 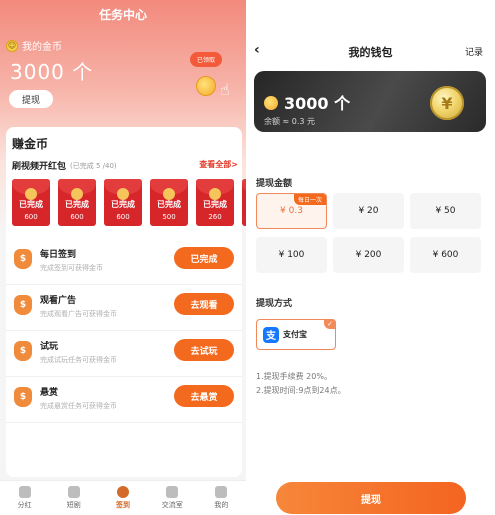 I want to click on amount-option-20: ¥ 20, so click(x=368, y=211).